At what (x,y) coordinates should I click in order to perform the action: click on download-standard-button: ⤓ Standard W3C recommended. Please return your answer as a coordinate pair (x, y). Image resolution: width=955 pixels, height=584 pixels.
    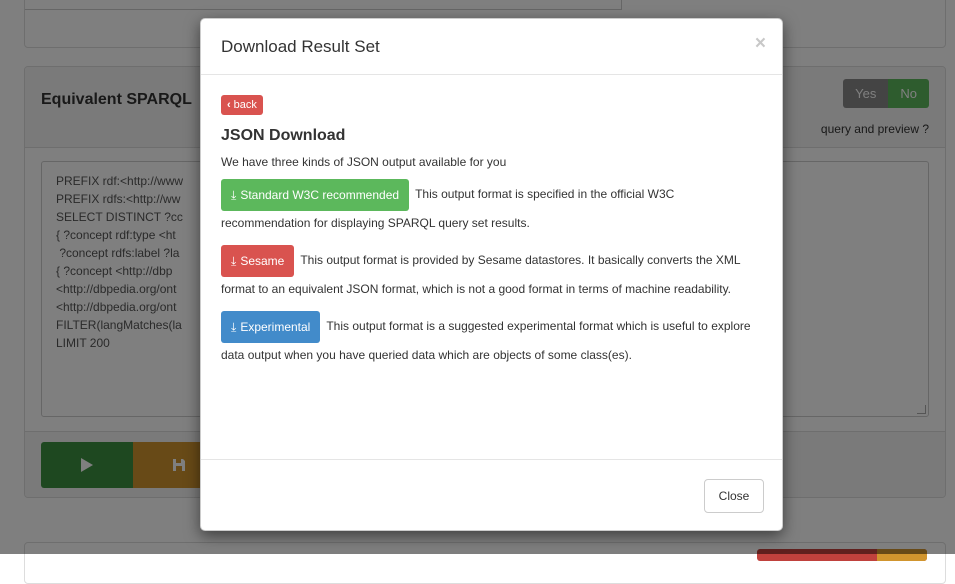
    Looking at the image, I should click on (315, 195).